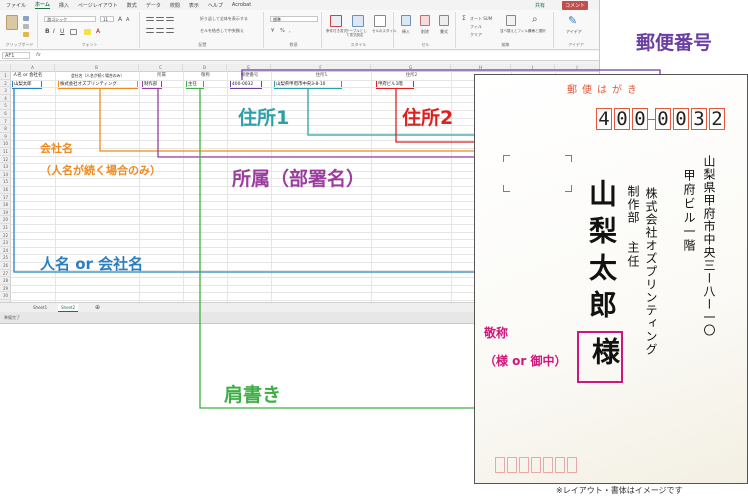 The height and width of the screenshot is (500, 748). Describe the element at coordinates (444, 20) in the screenshot. I see `format-cells-icon` at that location.